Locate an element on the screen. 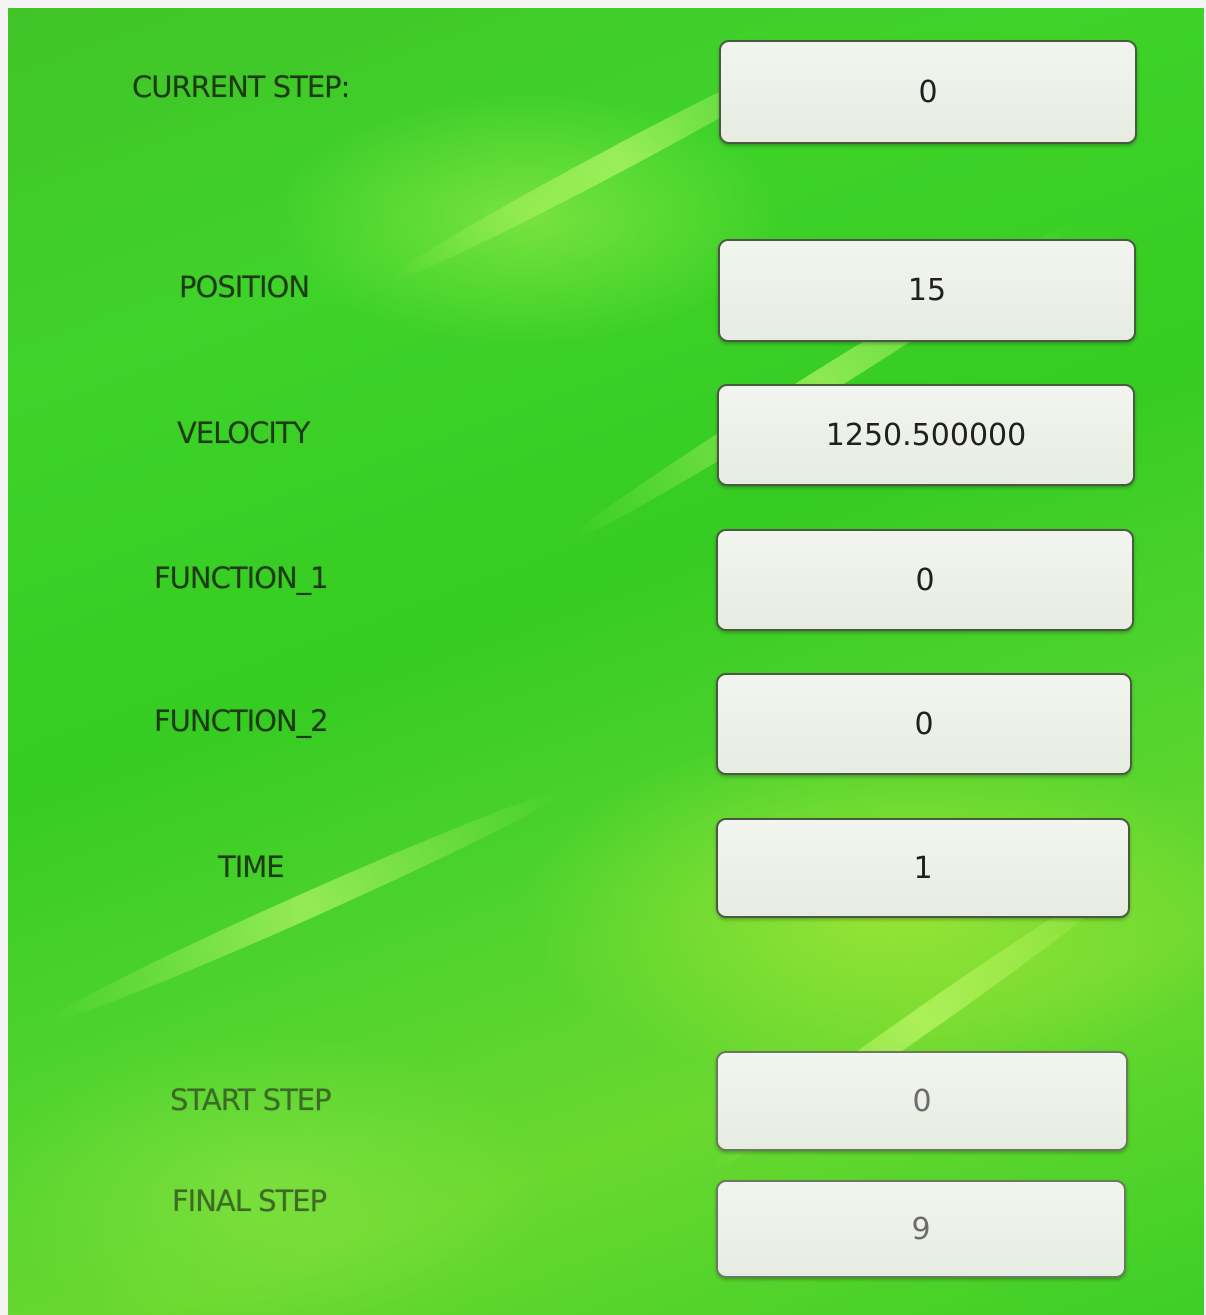 This screenshot has width=1206, height=1315. background-streak is located at coordinates (303, 907).